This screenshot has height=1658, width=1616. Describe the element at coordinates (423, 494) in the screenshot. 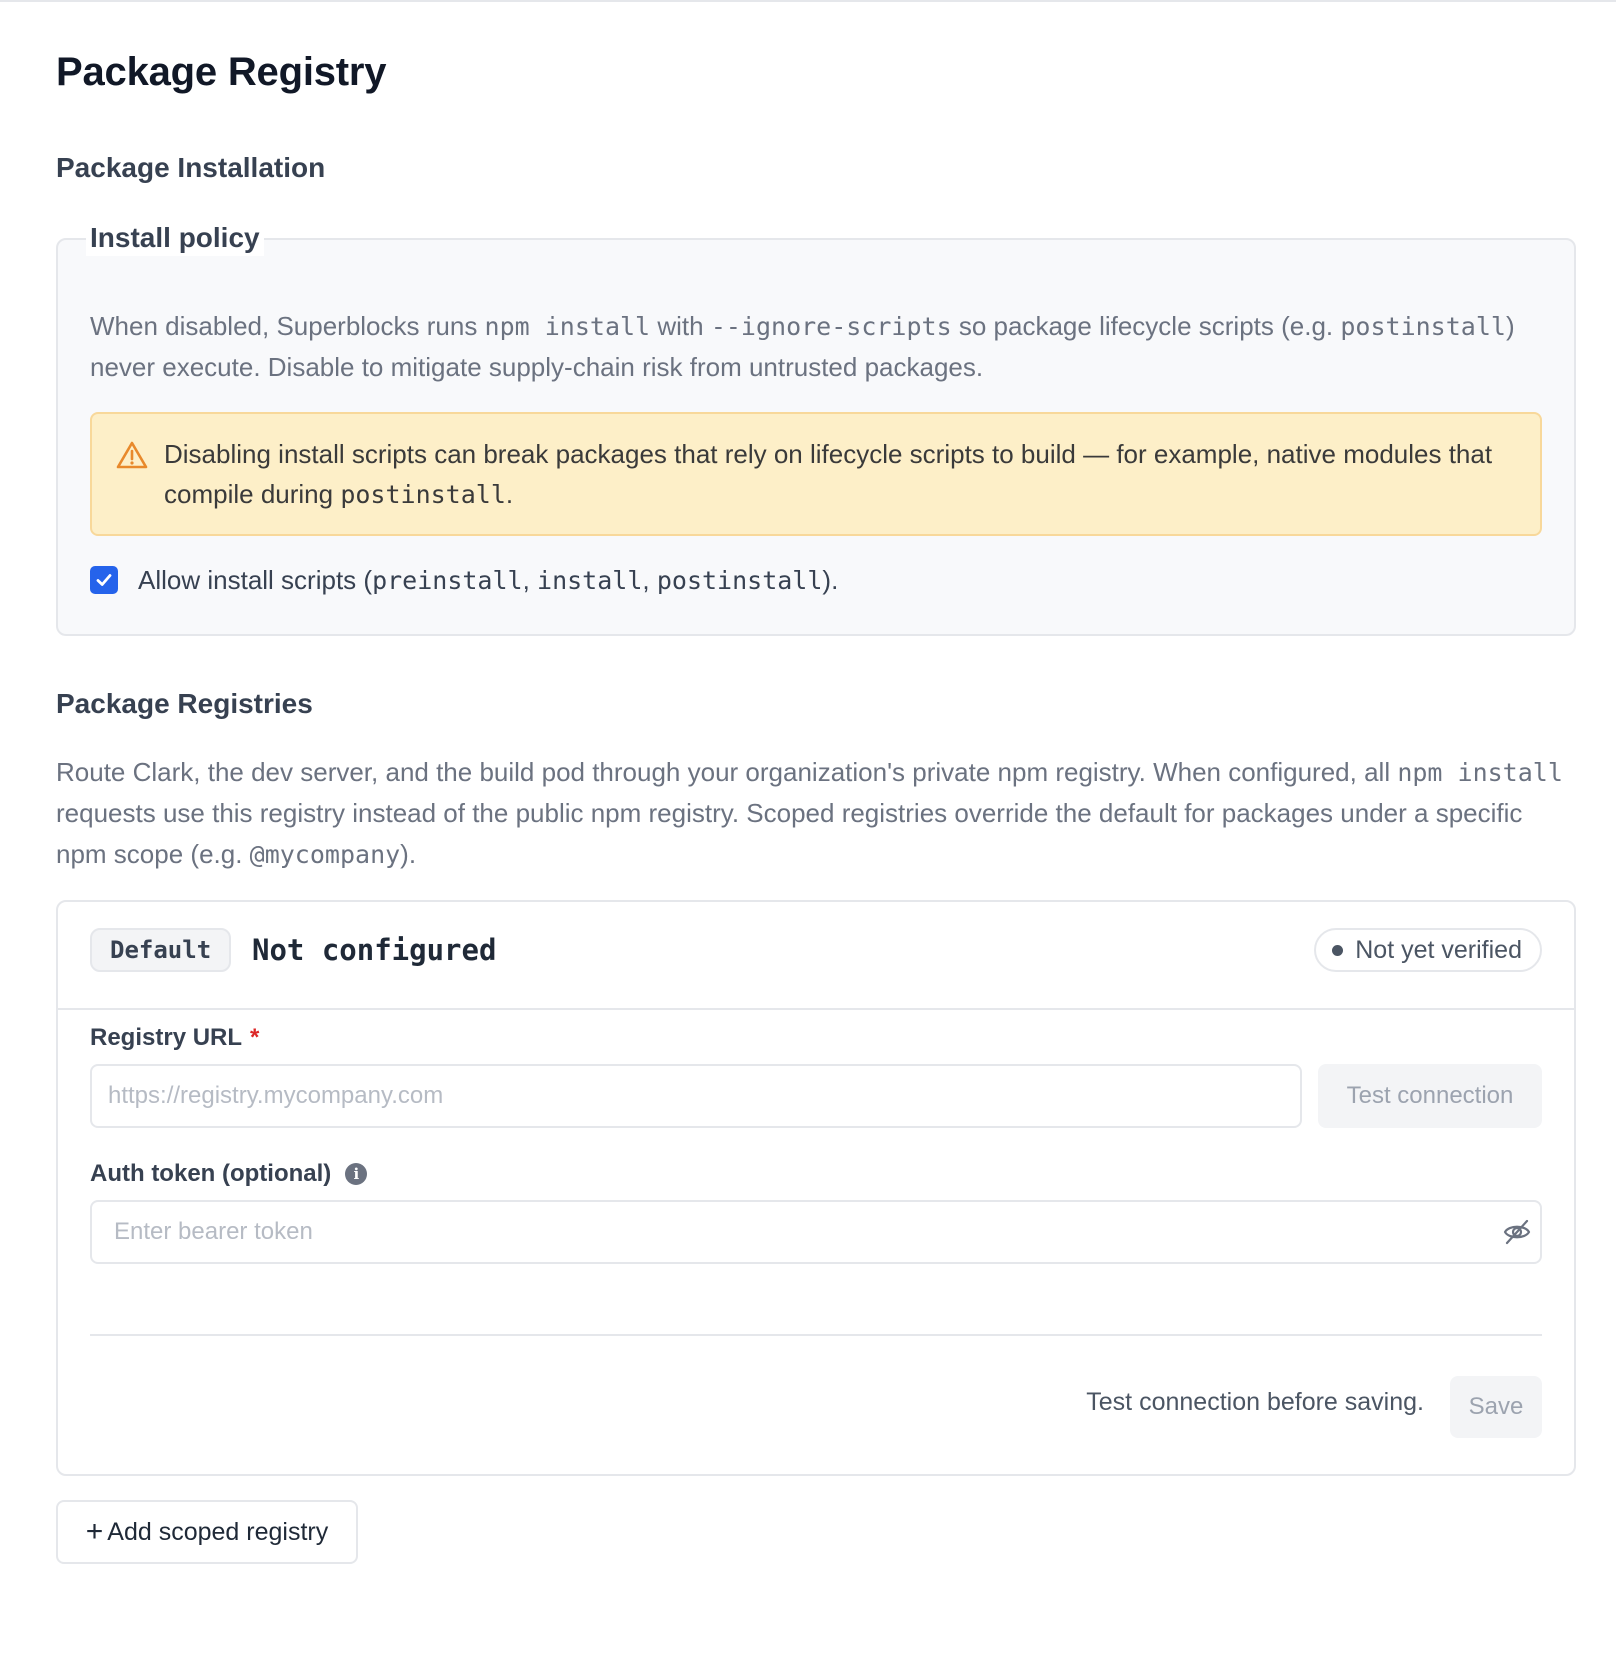

I see `warning-code-postinstall: postinstall` at that location.